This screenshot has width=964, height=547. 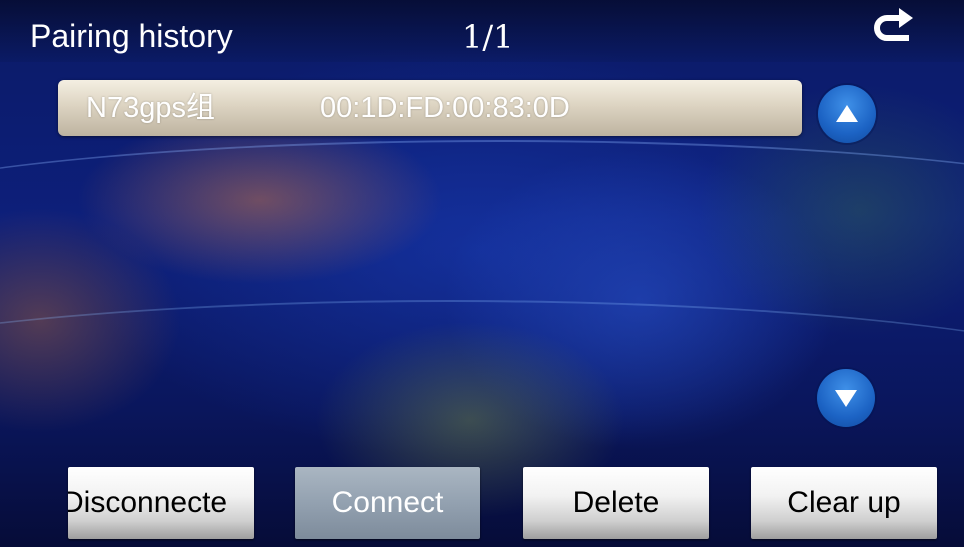 I want to click on triangle-up-icon, so click(x=847, y=113).